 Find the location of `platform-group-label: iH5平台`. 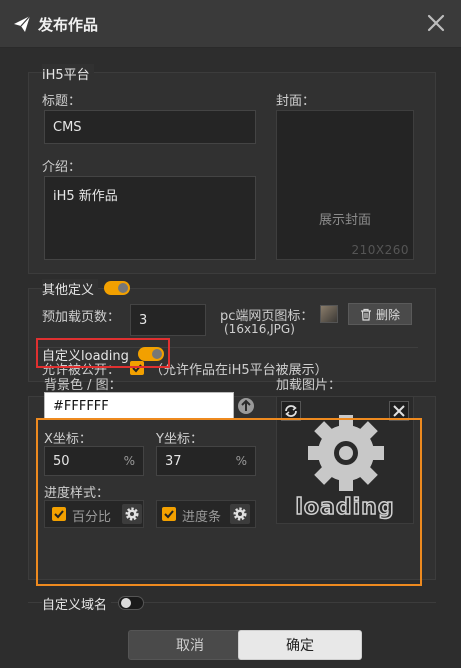

platform-group-label: iH5平台 is located at coordinates (68, 73).